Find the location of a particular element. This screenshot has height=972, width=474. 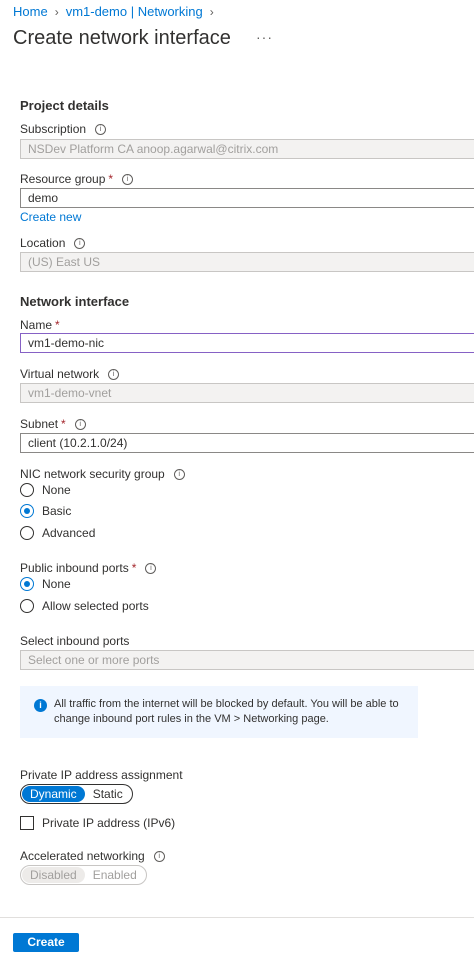

nsg-option-basic-label: Basic is located at coordinates (57, 511).